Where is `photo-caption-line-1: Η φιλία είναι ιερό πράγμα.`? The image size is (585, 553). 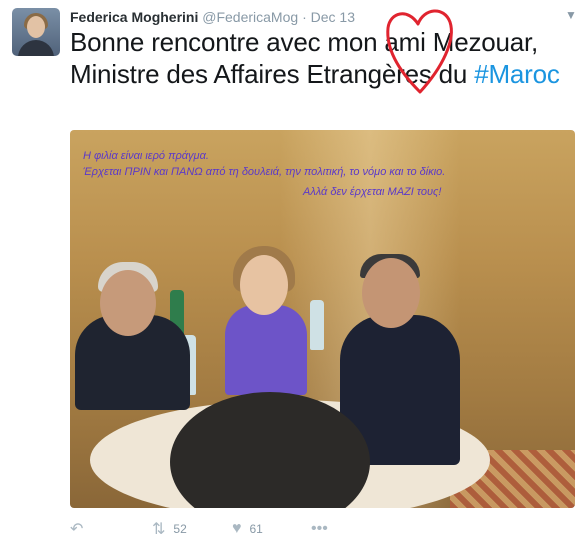 photo-caption-line-1: Η φιλία είναι ιερό πράγμα. is located at coordinates (146, 156).